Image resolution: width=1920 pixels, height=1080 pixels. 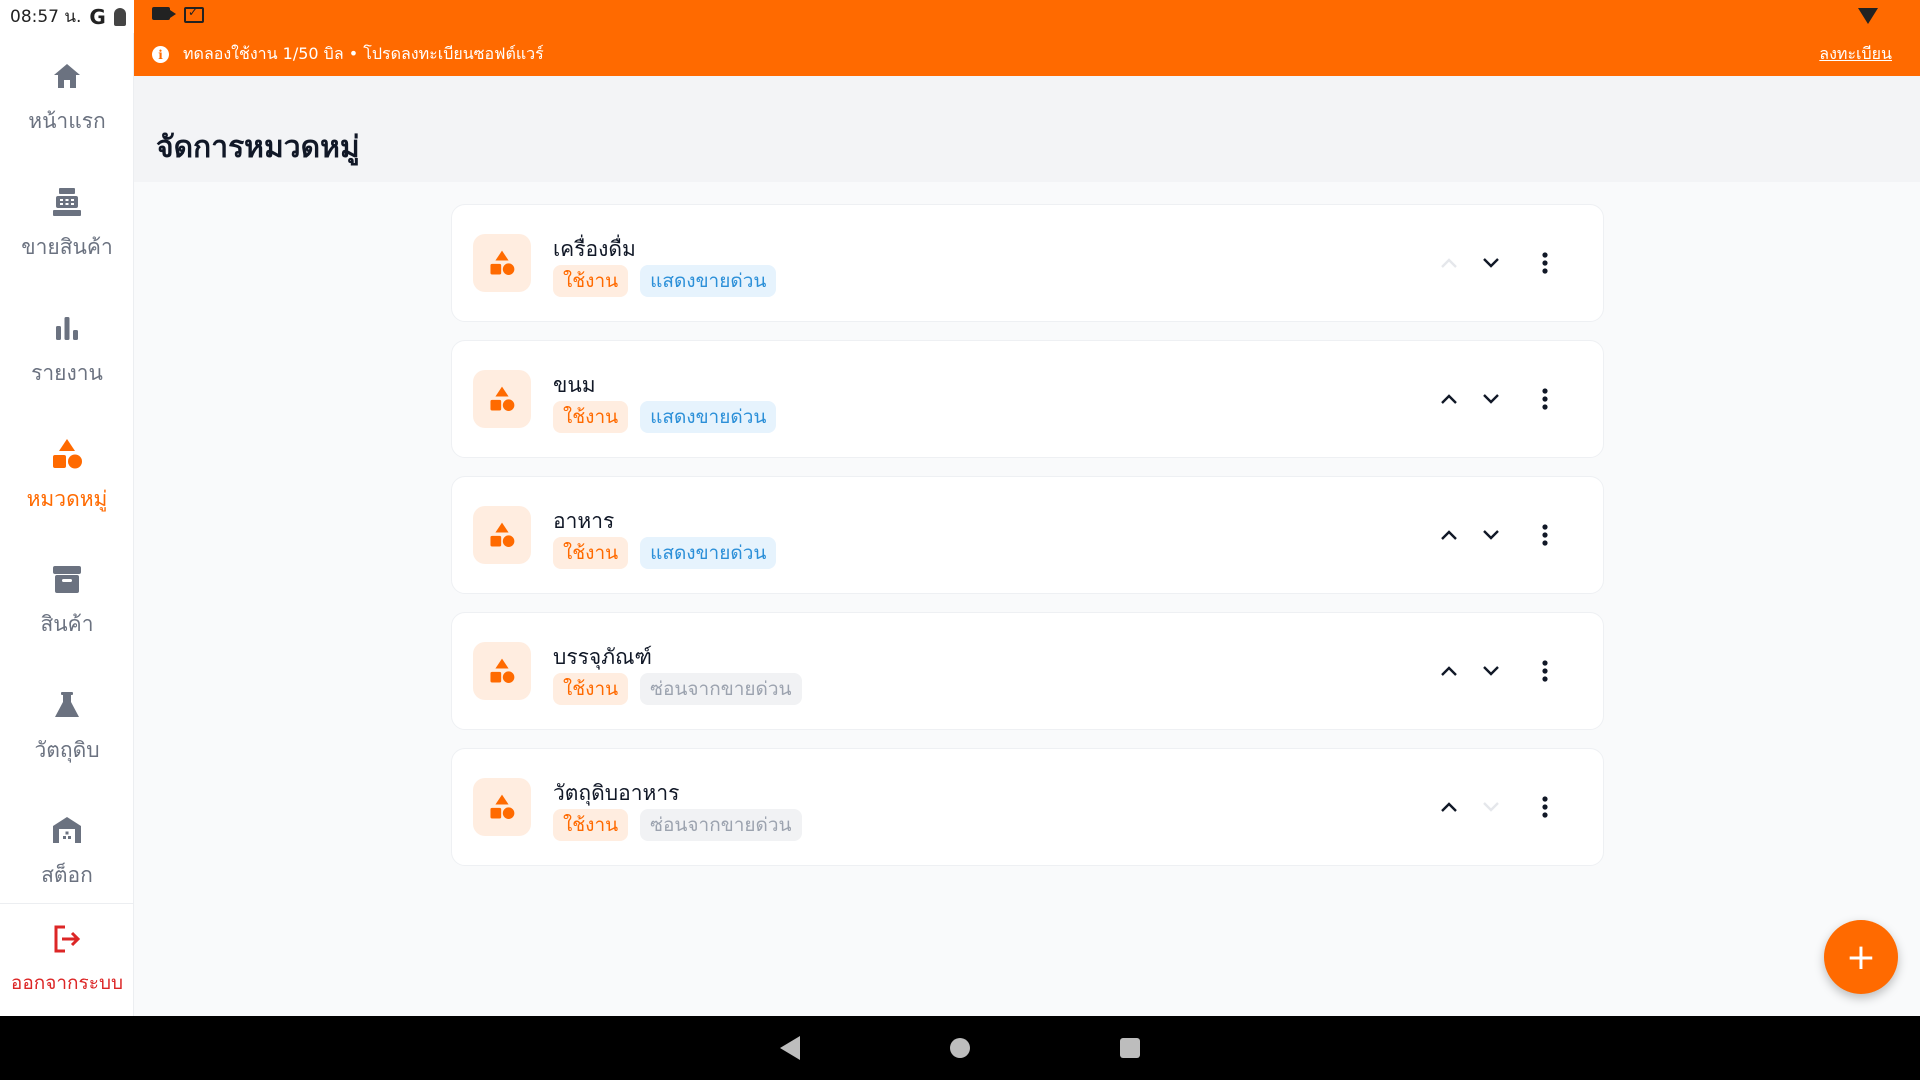 I want to click on person-icon, so click(x=119, y=16).